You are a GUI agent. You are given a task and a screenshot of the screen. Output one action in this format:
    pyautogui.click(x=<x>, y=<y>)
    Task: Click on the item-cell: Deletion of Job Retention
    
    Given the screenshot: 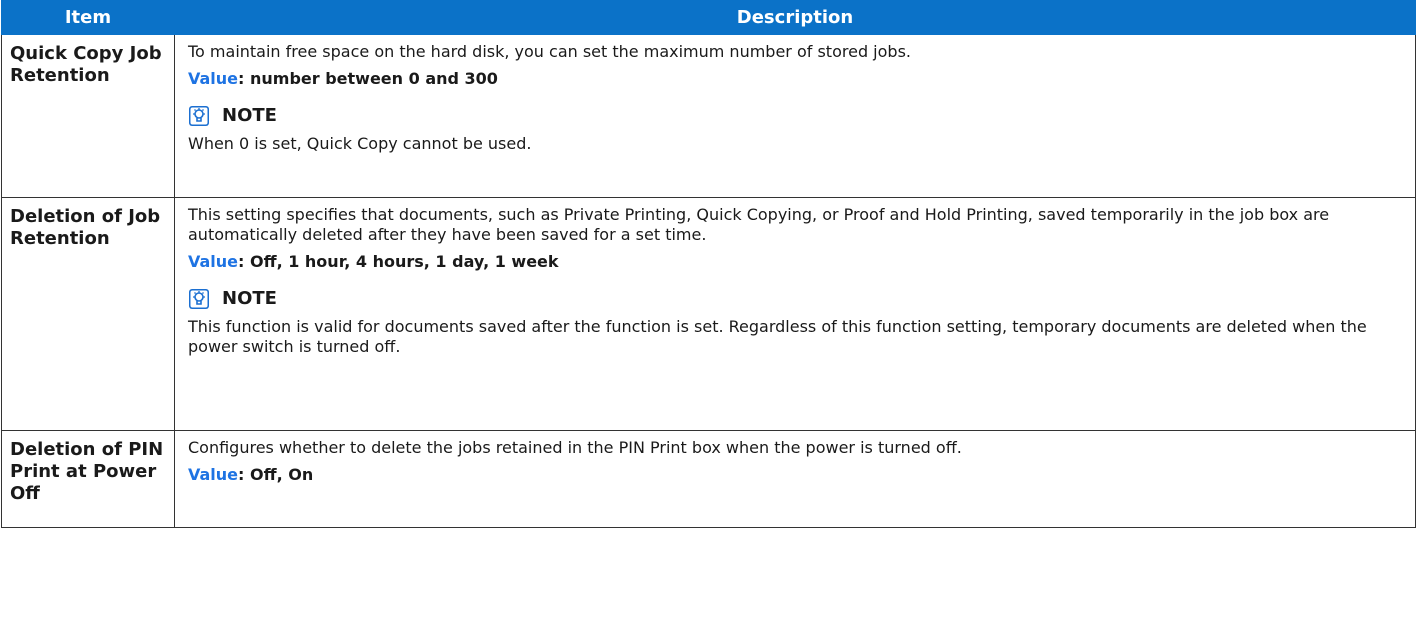 What is the action you would take?
    pyautogui.click(x=88, y=314)
    